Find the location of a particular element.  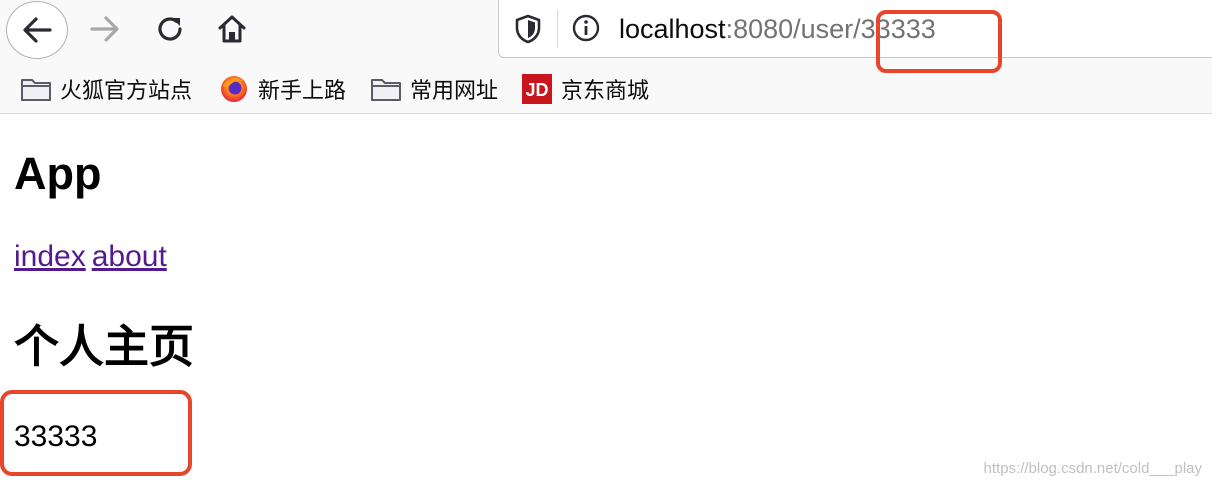

firefox-icon is located at coordinates (234, 89).